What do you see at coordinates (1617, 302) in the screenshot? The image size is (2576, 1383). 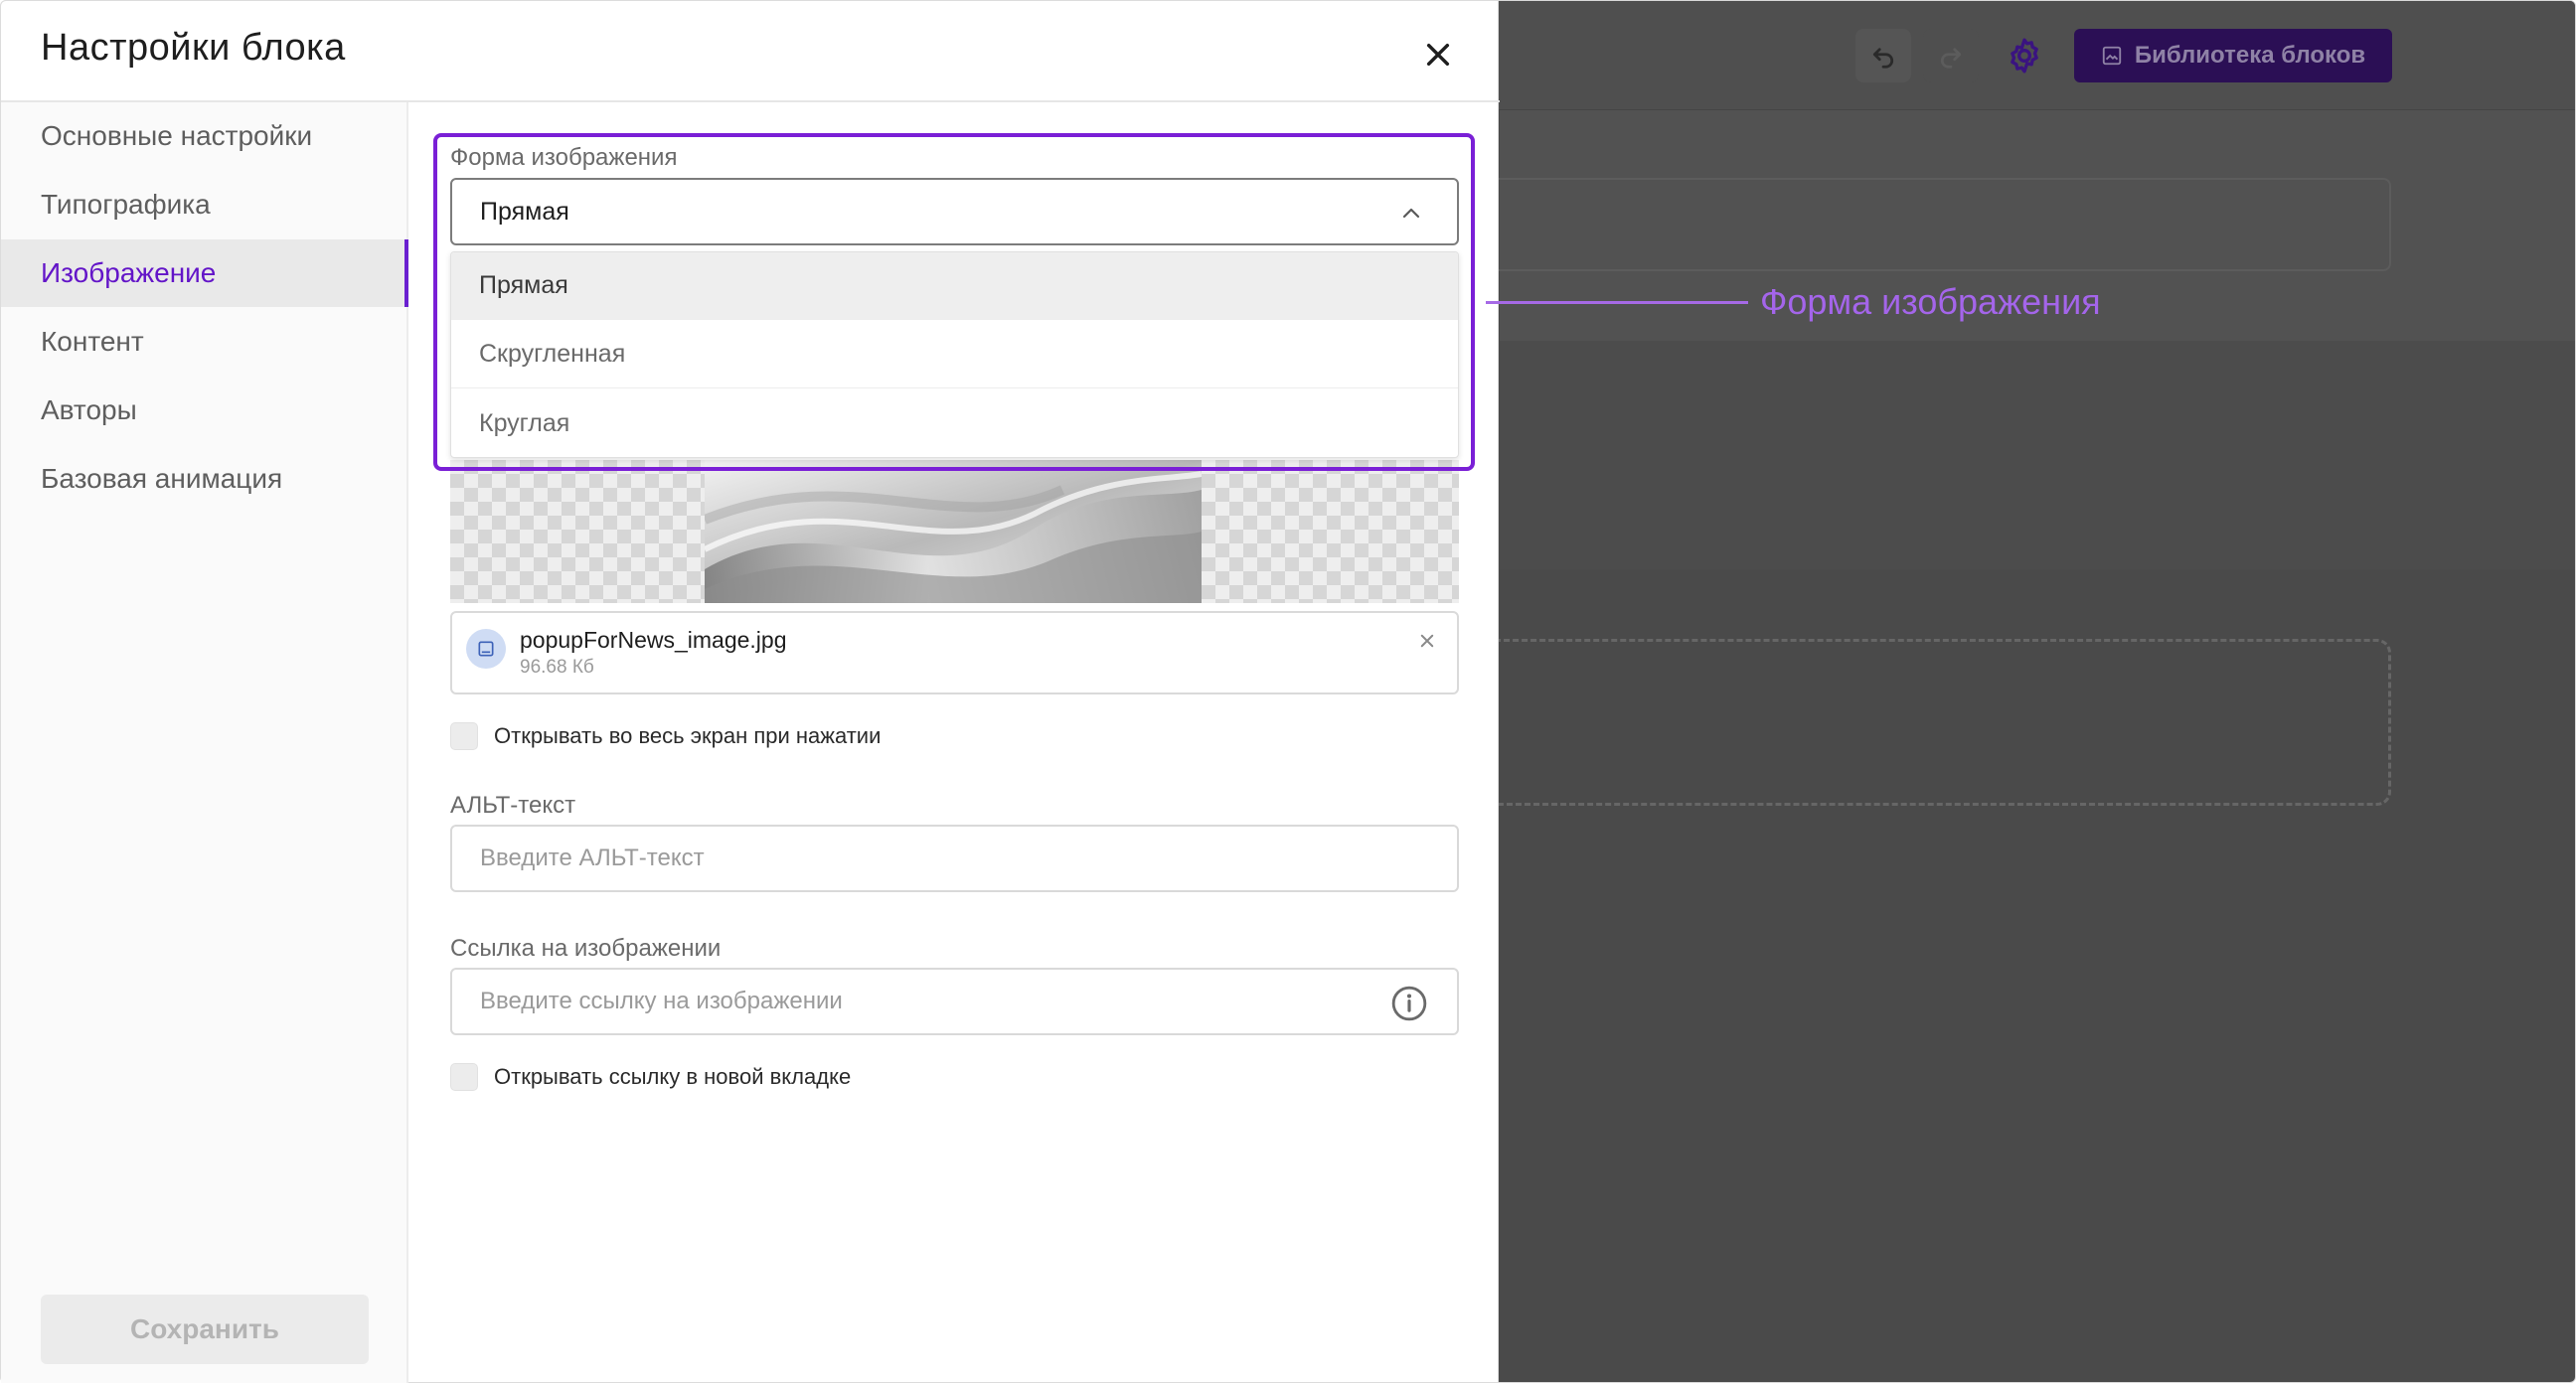 I see `callout-line` at bounding box center [1617, 302].